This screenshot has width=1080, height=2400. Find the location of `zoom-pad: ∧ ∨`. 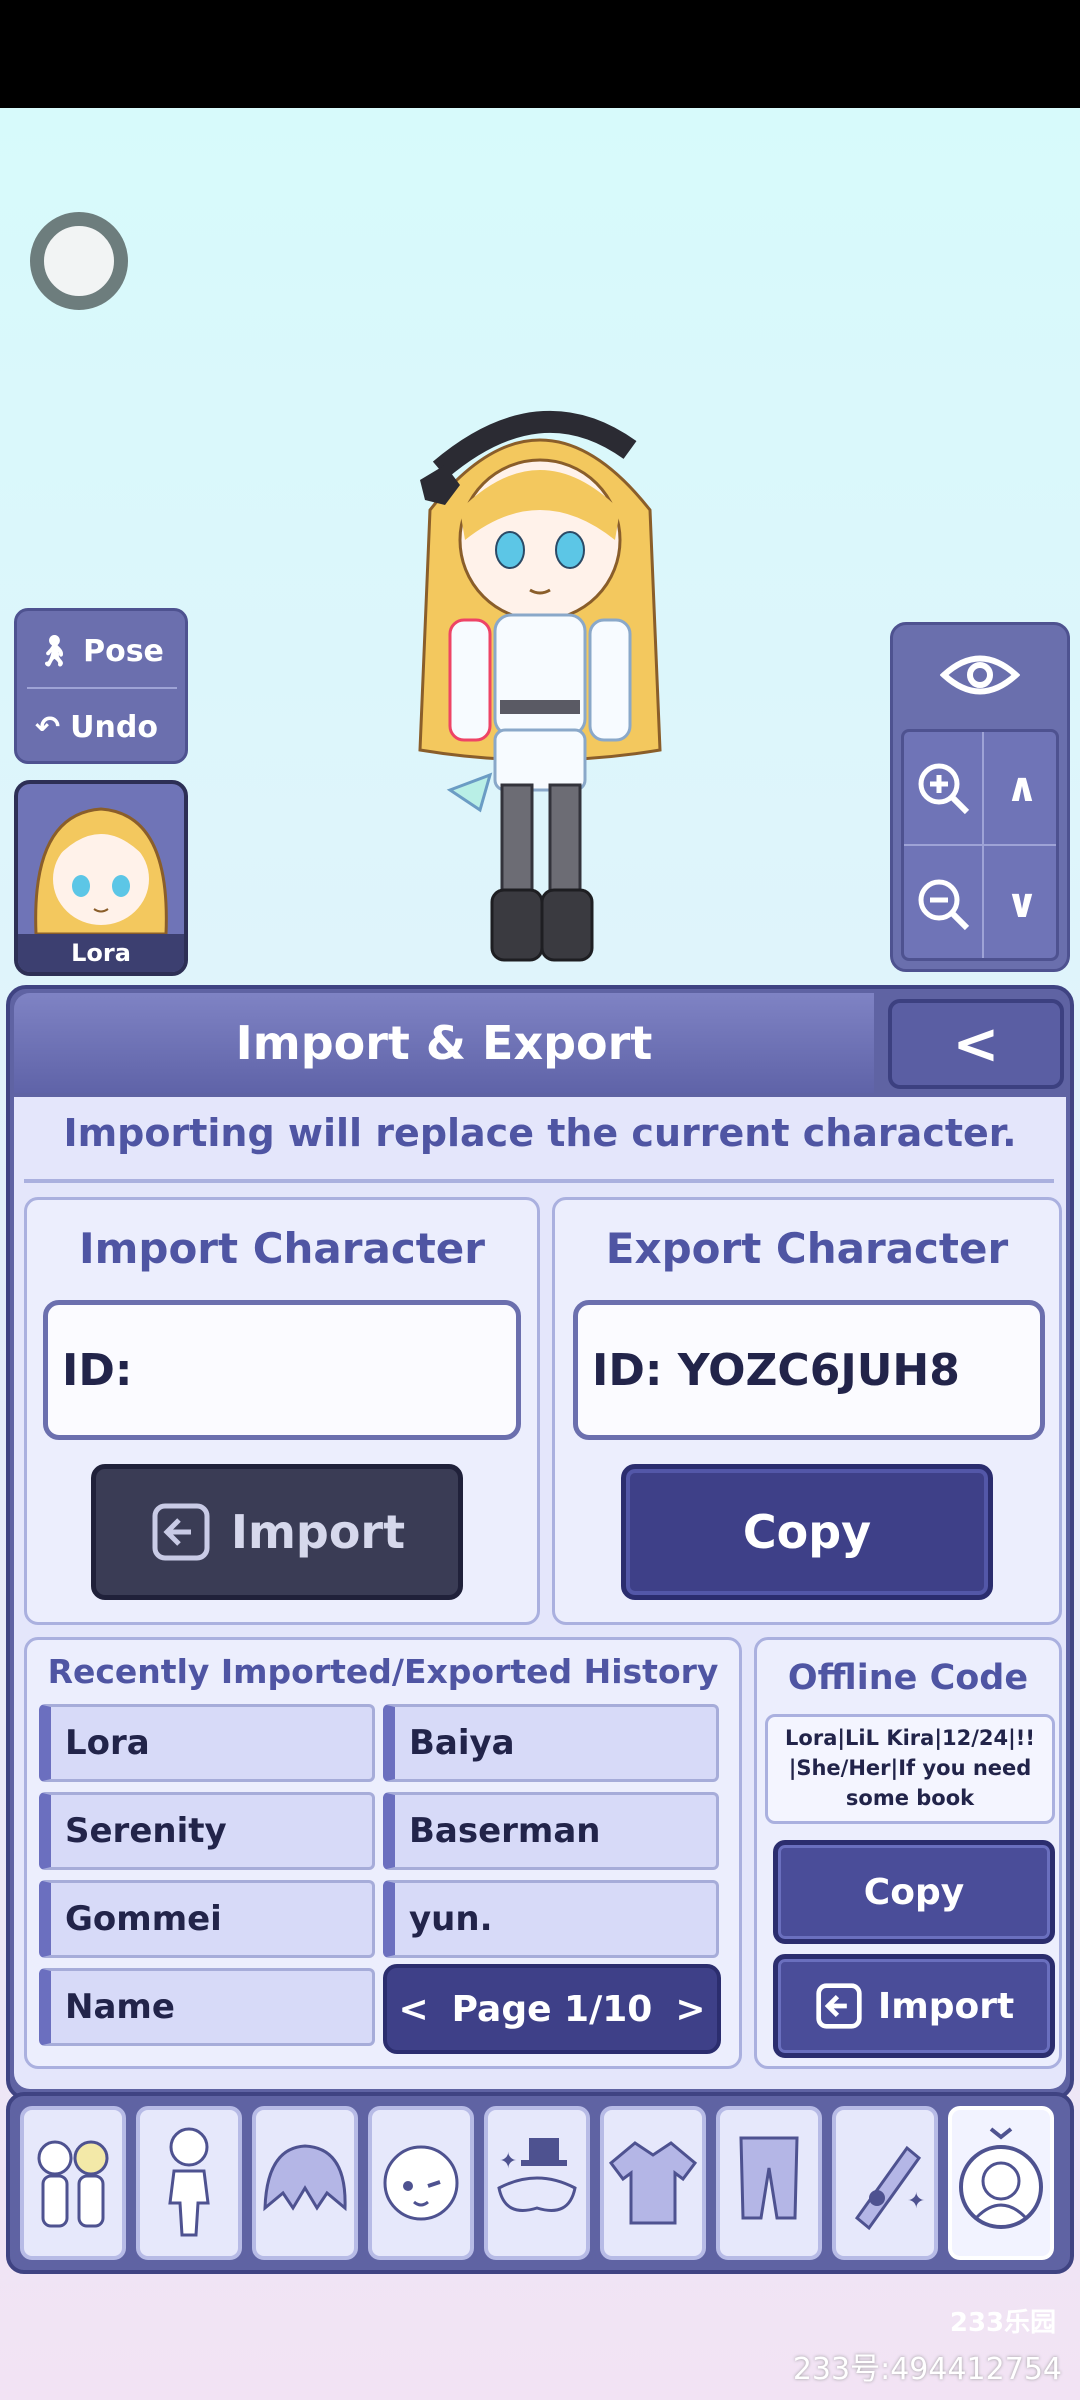

zoom-pad: ∧ ∨ is located at coordinates (980, 845).